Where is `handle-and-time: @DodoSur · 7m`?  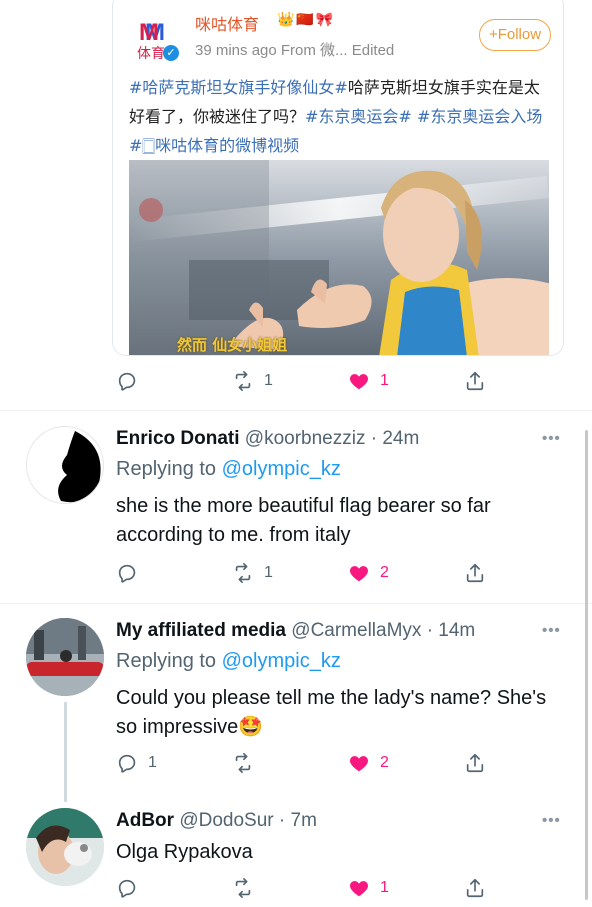
handle-and-time: @DodoSur · 7m is located at coordinates (248, 820).